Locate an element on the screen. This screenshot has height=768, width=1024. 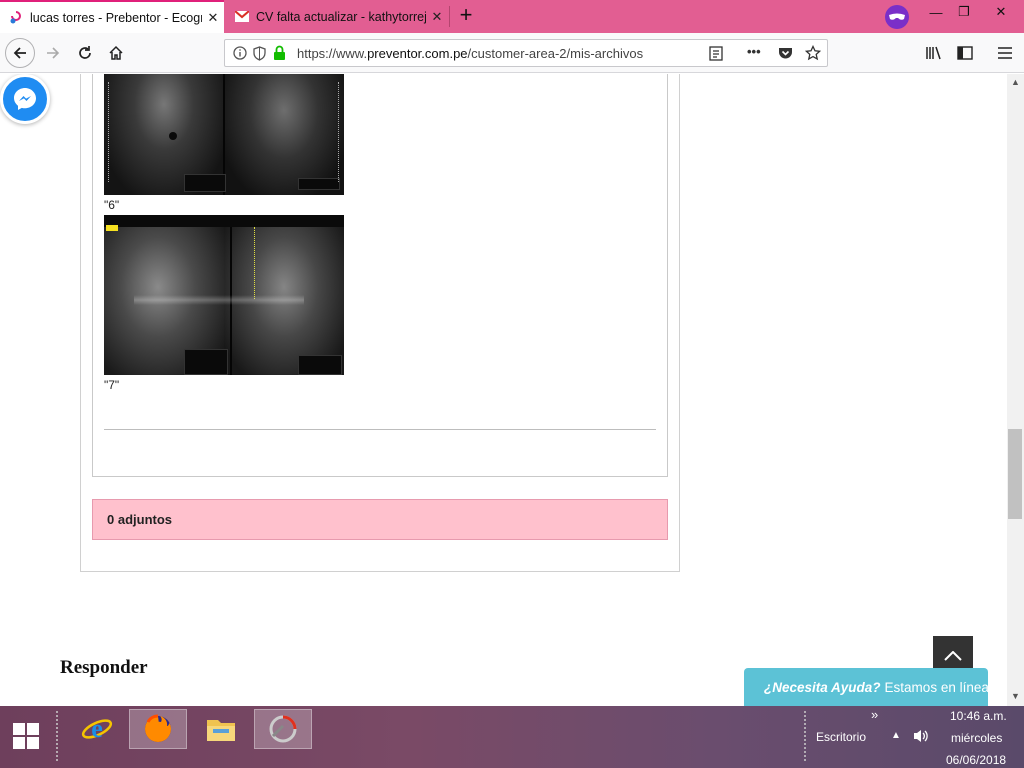
reload-button is located at coordinates (85, 53).